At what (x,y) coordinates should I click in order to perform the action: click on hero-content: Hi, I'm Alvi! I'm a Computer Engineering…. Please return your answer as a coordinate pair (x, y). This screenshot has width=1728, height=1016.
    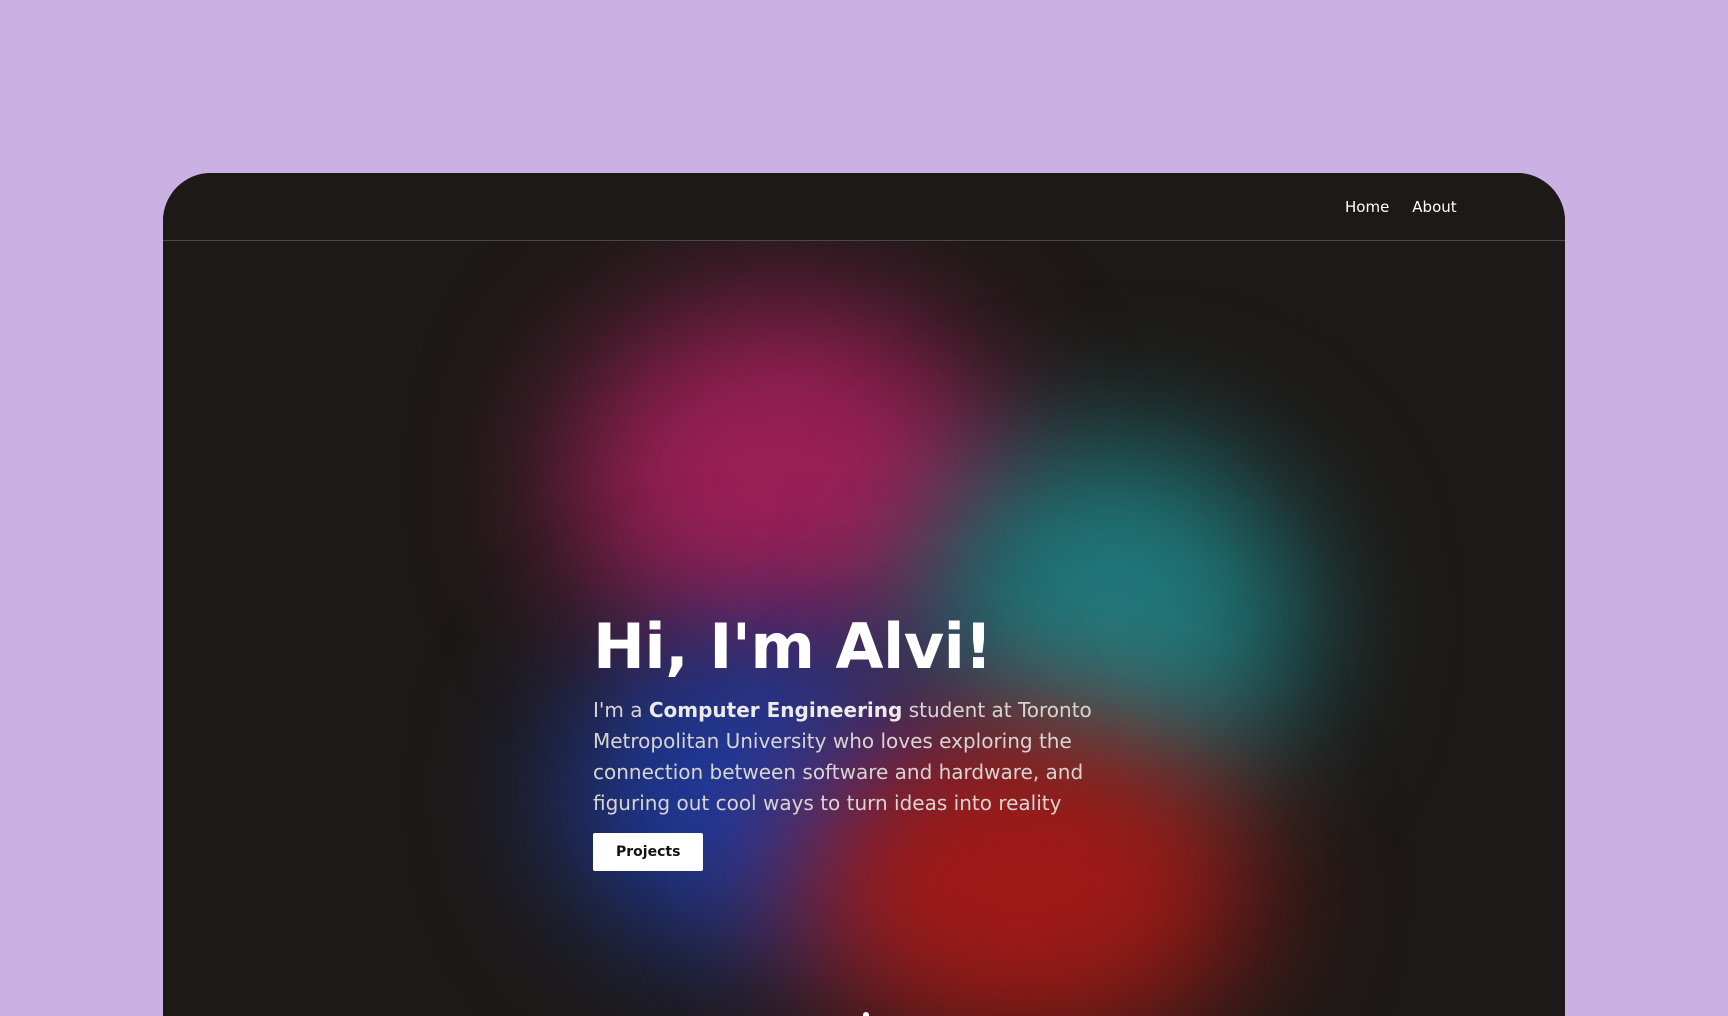
    Looking at the image, I should click on (873, 741).